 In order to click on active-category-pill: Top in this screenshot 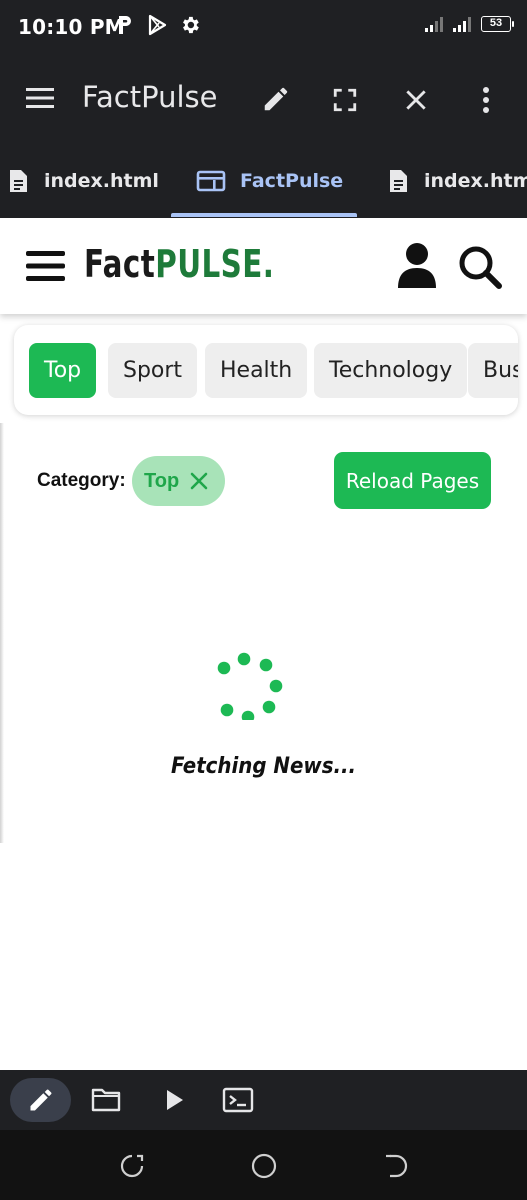, I will do `click(178, 481)`.